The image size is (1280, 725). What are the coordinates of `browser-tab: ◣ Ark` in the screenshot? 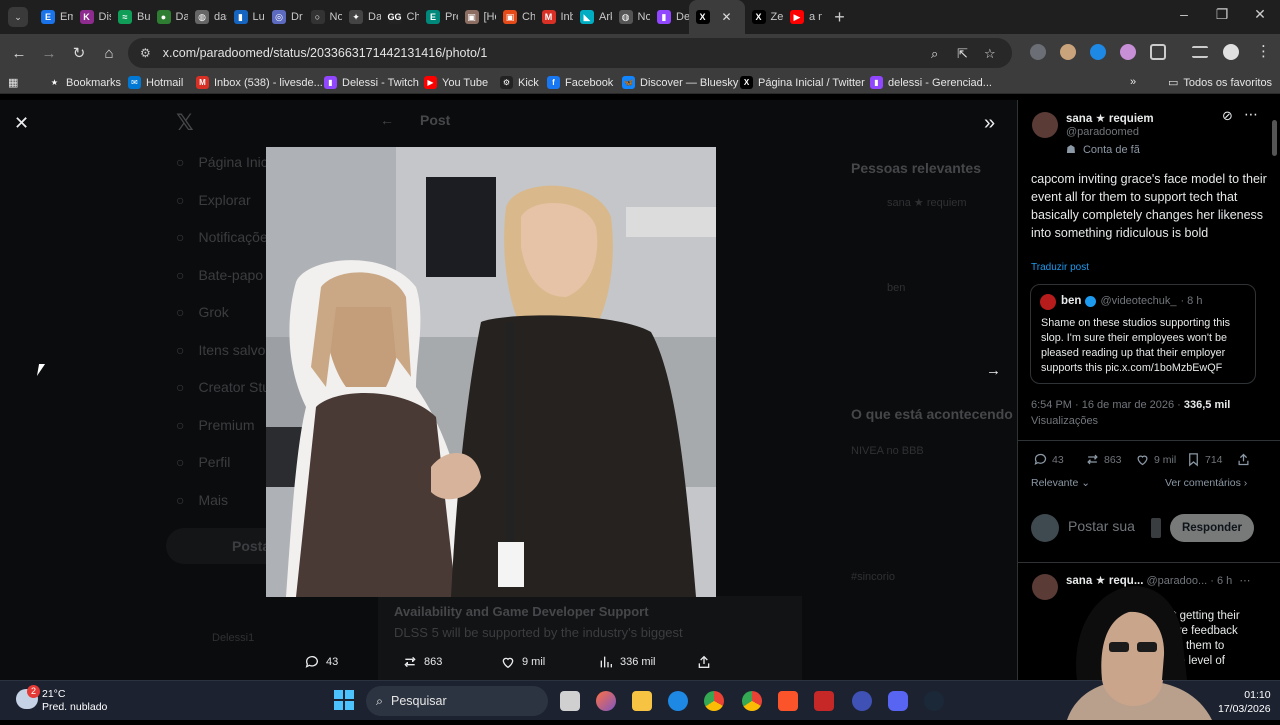 It's located at (592, 17).